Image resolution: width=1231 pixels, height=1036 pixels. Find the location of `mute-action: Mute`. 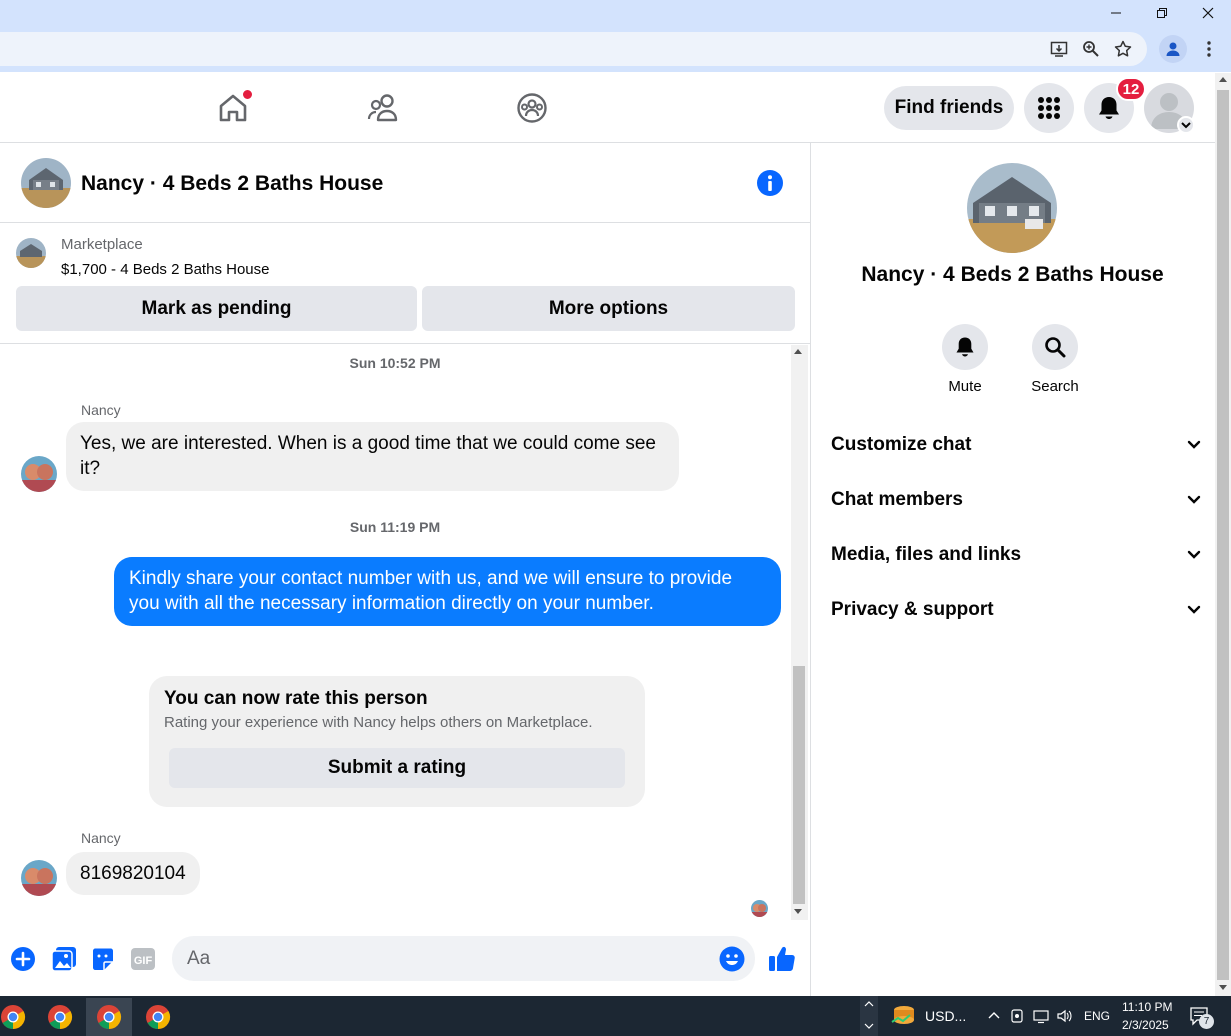

mute-action: Mute is located at coordinates (965, 359).